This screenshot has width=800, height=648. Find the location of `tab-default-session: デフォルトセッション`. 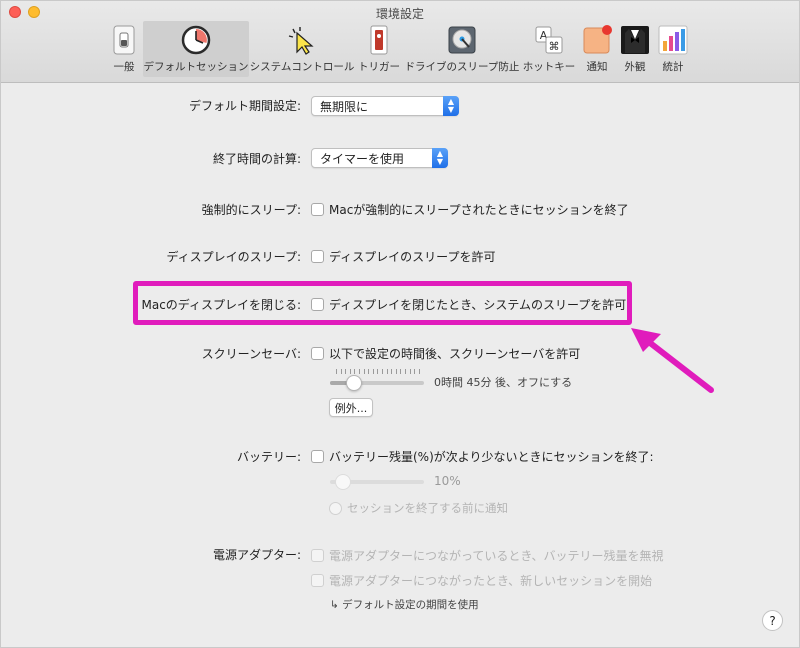

tab-default-session: デフォルトセッション is located at coordinates (196, 49).